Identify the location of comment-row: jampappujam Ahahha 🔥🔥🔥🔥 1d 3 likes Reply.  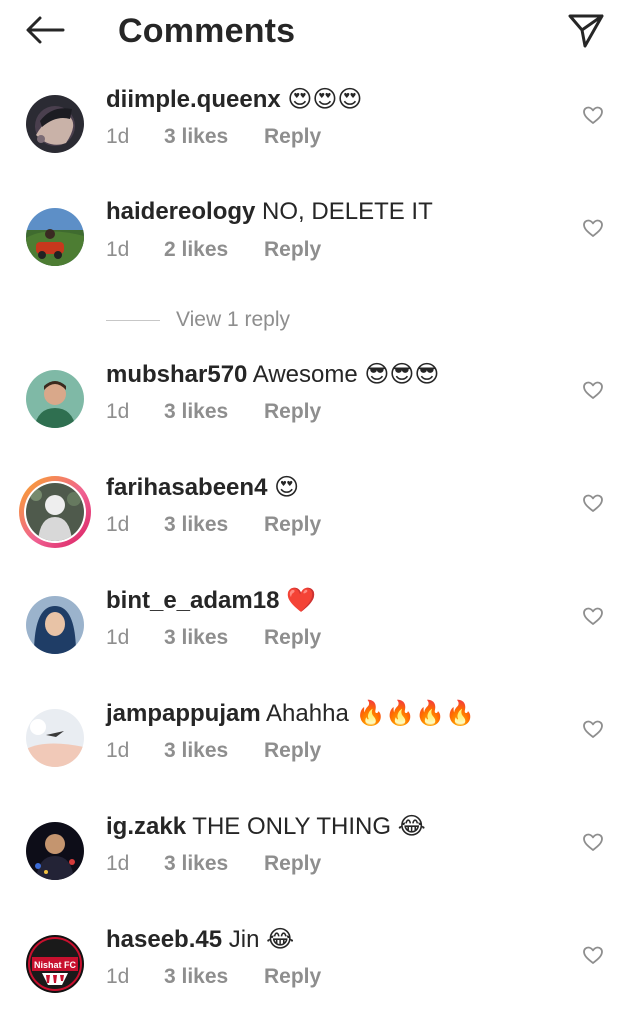
(319, 754).